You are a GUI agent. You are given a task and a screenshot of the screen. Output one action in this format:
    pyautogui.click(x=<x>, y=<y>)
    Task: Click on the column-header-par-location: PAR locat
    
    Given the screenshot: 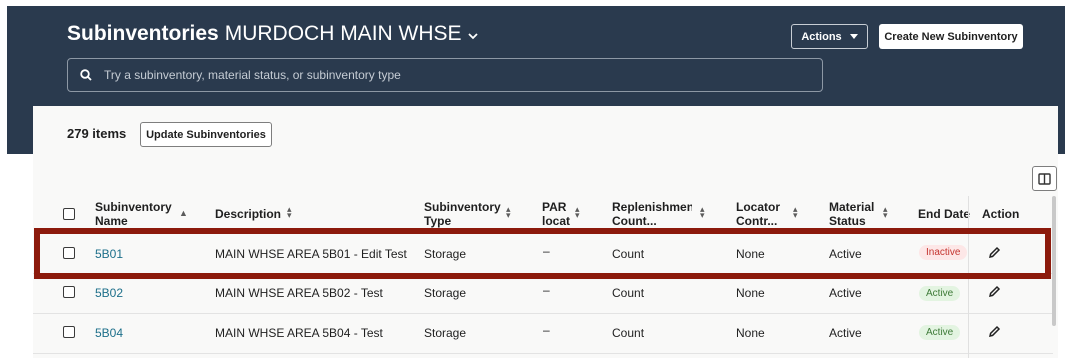 What is the action you would take?
    pyautogui.click(x=556, y=214)
    